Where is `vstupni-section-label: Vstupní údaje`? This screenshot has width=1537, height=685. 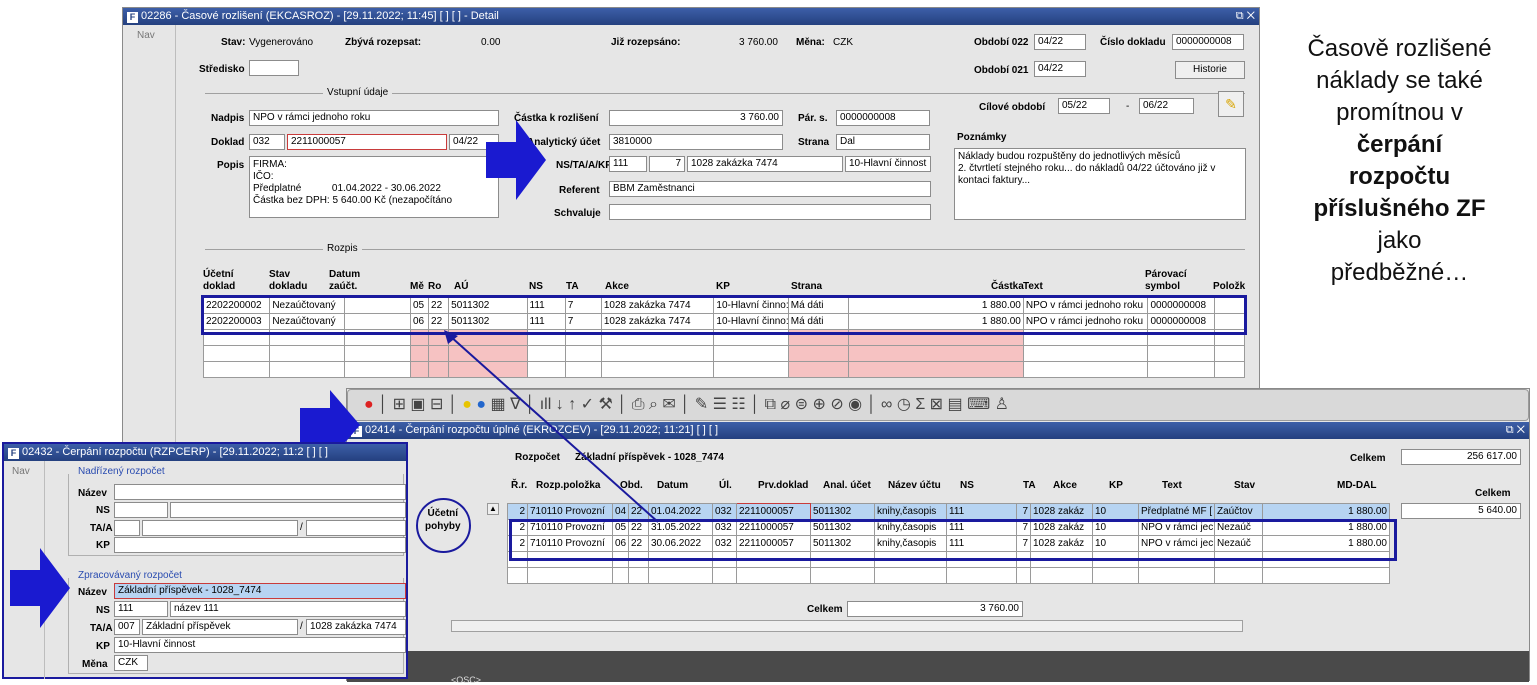 vstupni-section-label: Vstupní údaje is located at coordinates (358, 92).